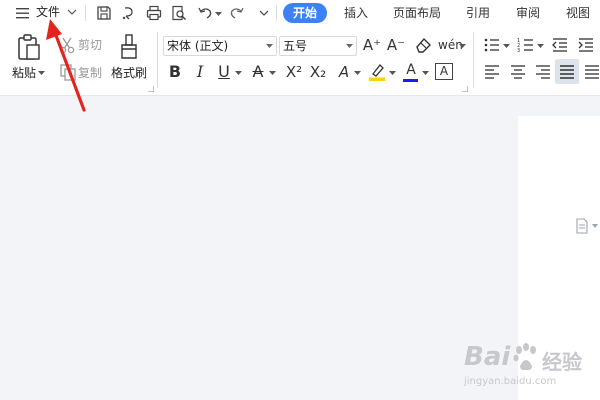 The image size is (600, 400). Describe the element at coordinates (129, 73) in the screenshot. I see `format-painter-label: 格式刷` at that location.